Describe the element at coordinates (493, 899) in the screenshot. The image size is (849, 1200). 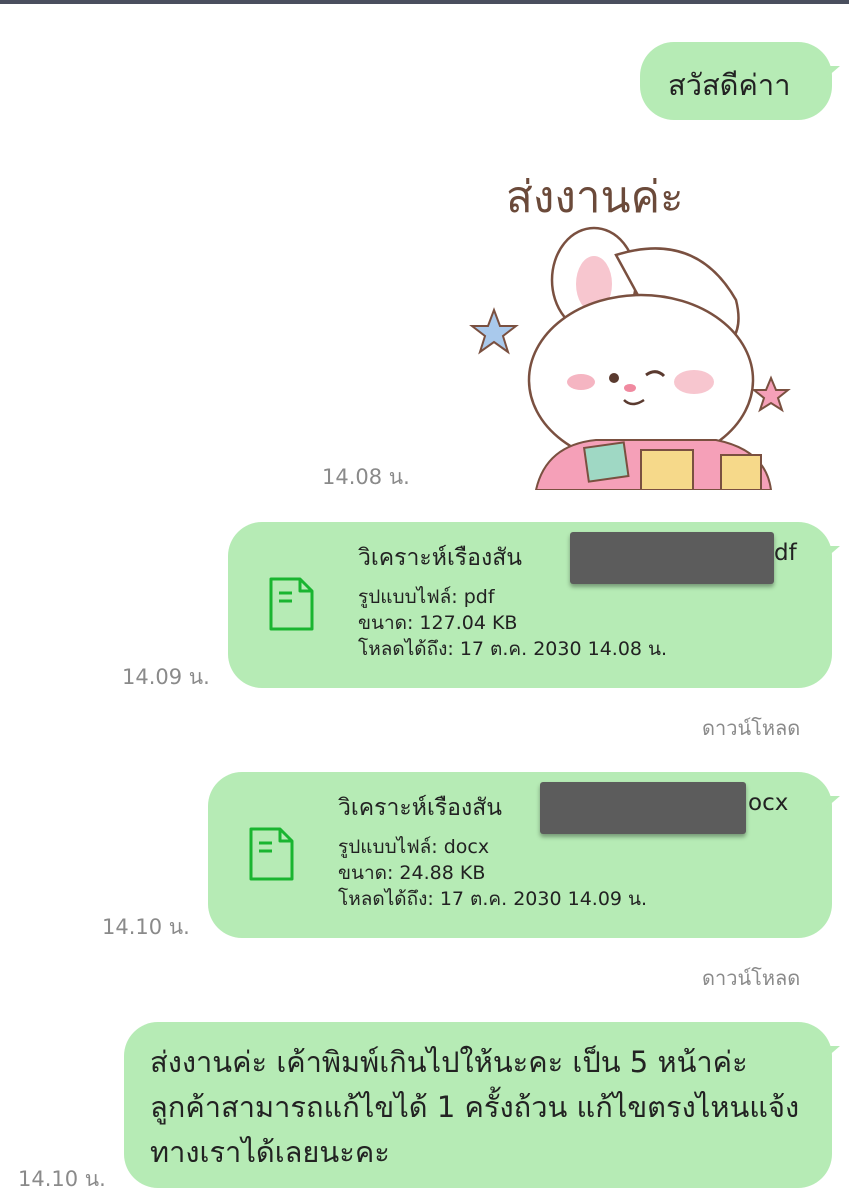
I see `file-expiry: โหลดได้ถึง: 17 ต.ค. 2030 14.09 น.` at that location.